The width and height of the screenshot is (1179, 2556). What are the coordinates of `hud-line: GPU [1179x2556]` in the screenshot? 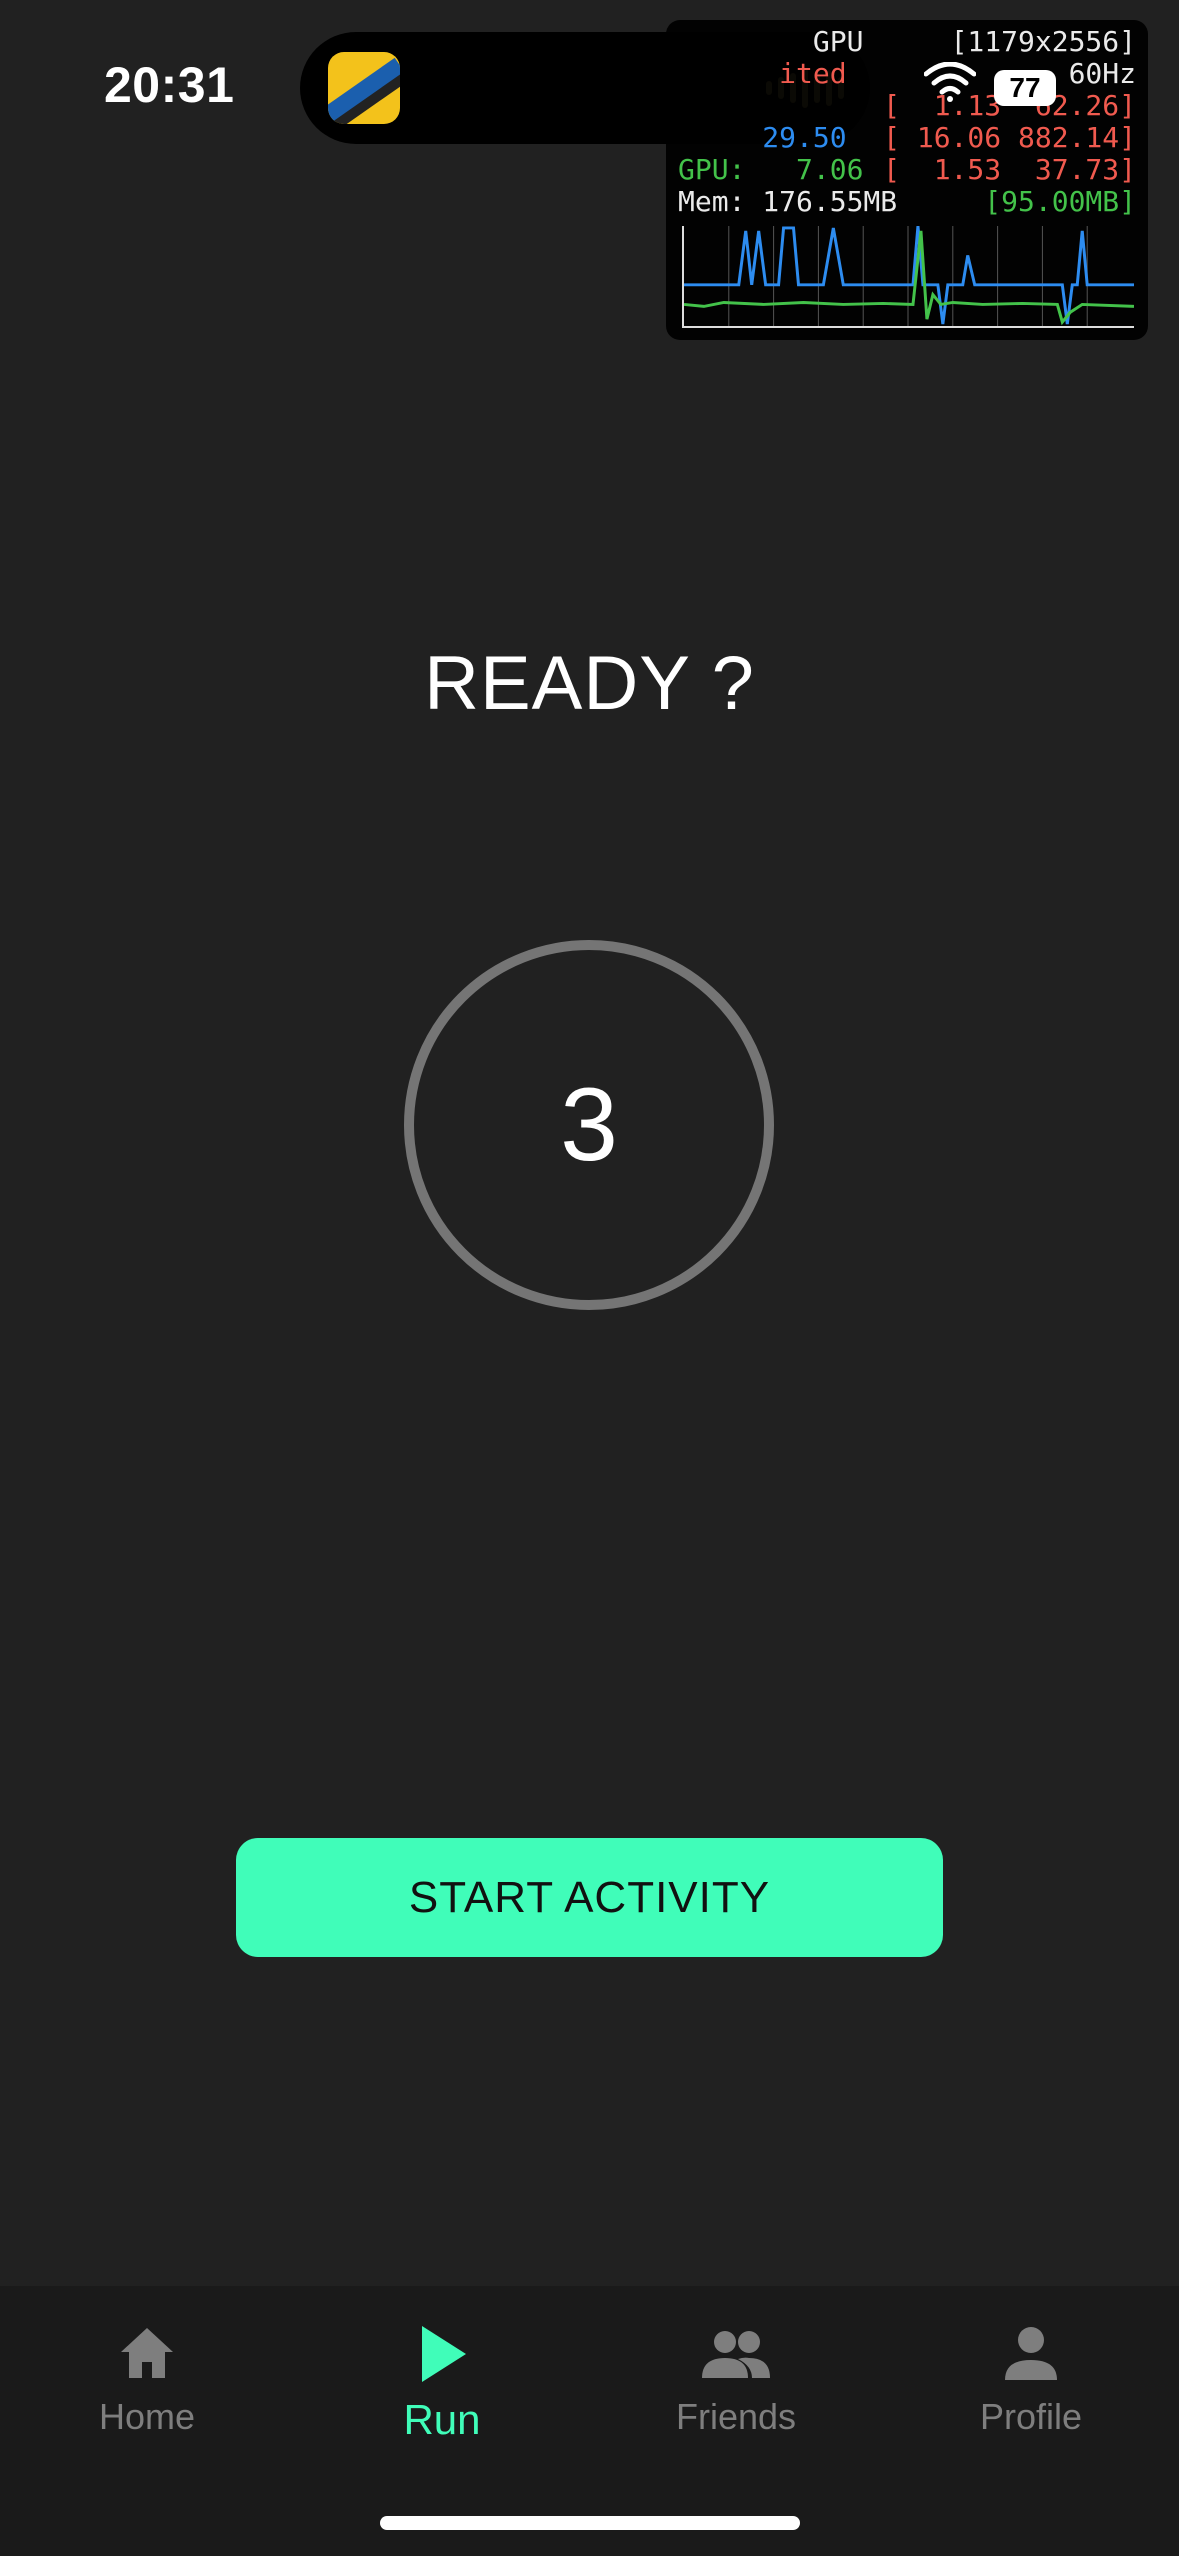 It's located at (907, 41).